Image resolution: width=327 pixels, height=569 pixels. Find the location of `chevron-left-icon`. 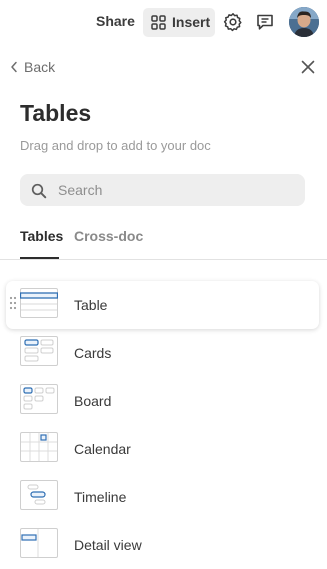

chevron-left-icon is located at coordinates (14, 67).